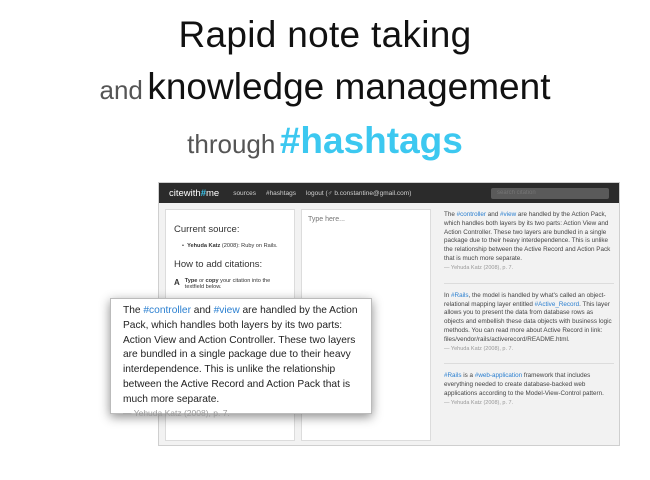 This screenshot has height=480, width=650. Describe the element at coordinates (281, 193) in the screenshot. I see `nav-link-hashtags: #hashtags` at that location.